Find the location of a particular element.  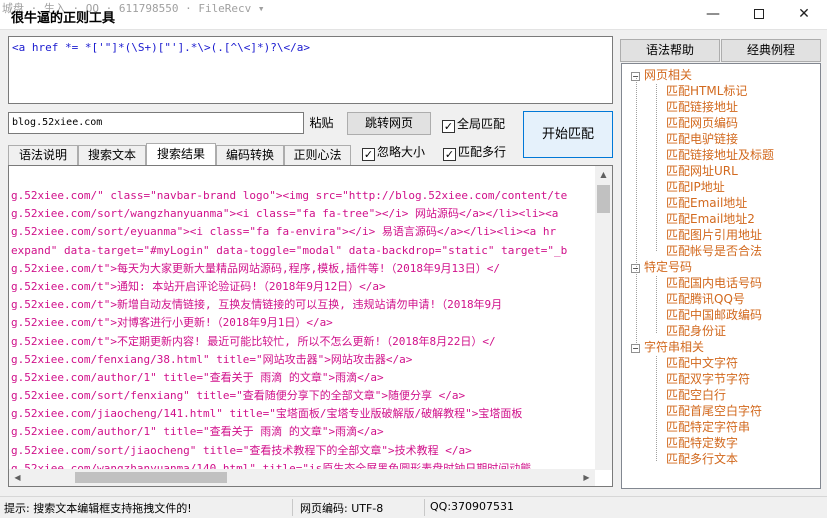

tab-syntax: 语法说明 is located at coordinates (43, 155).